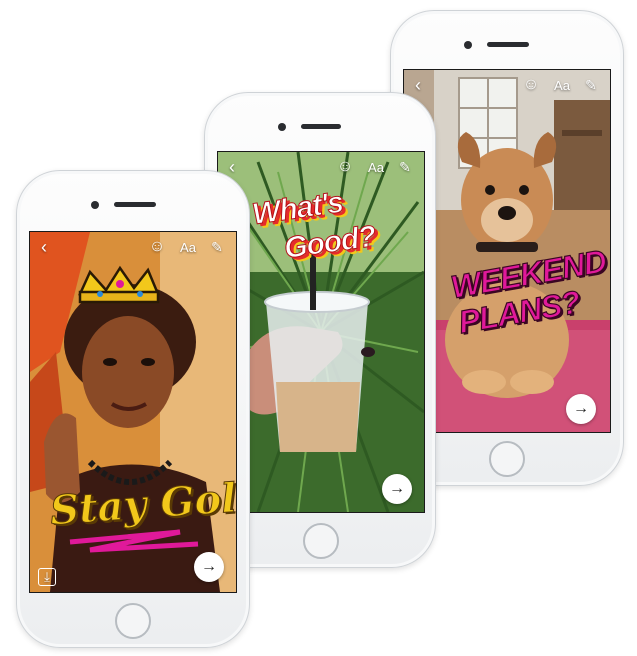 This screenshot has height=656, width=637. Describe the element at coordinates (142, 503) in the screenshot. I see `stay-gold-caption: Stay Gold` at that location.